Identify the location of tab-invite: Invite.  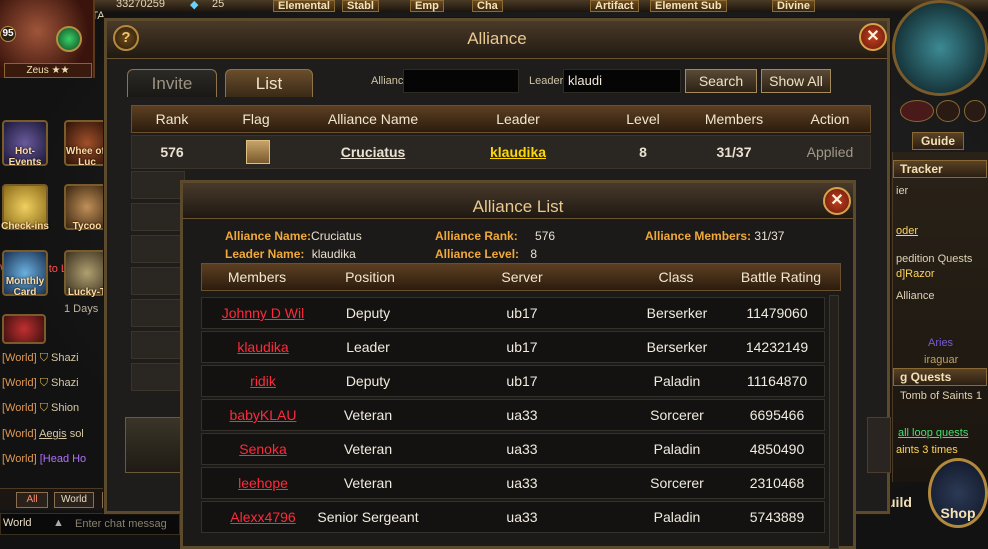
(172, 83).